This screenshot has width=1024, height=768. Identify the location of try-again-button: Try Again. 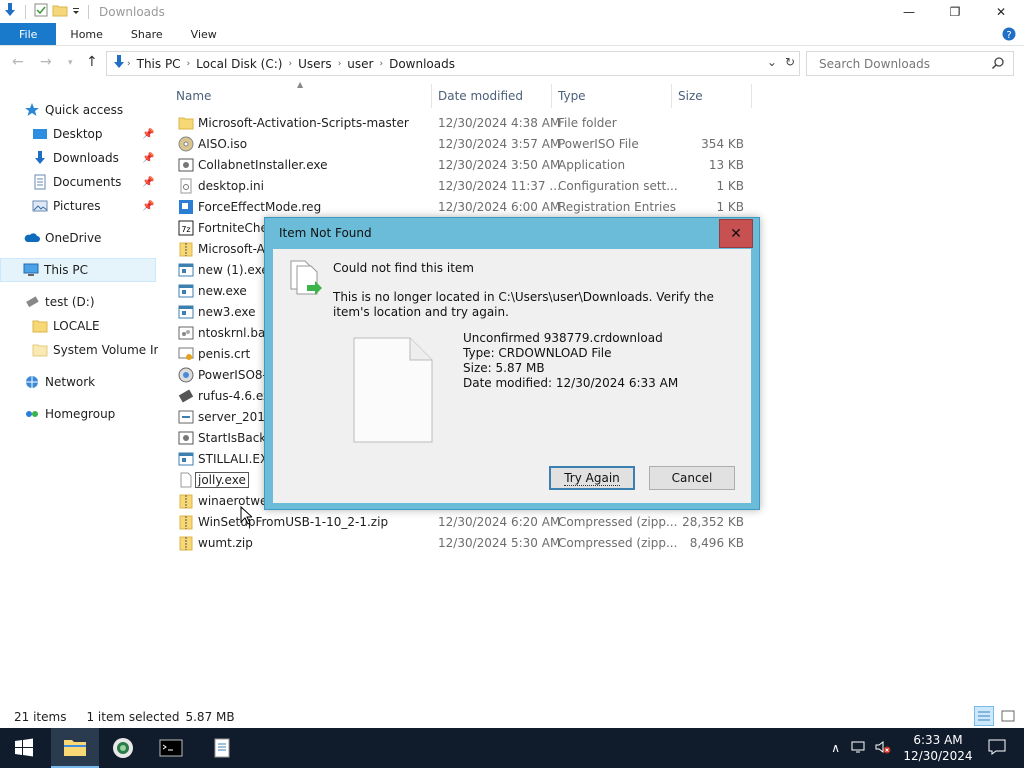
(592, 478).